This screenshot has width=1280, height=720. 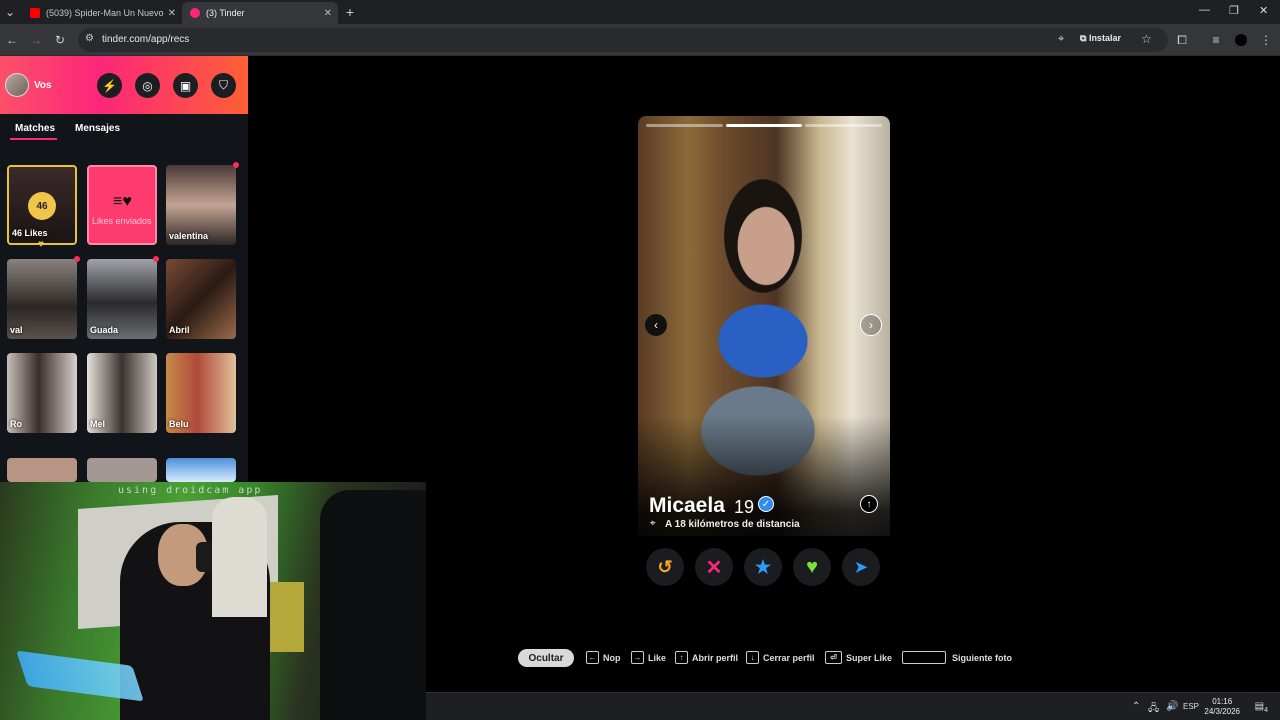 I want to click on arrow-right-key-icon: →, so click(x=637, y=657).